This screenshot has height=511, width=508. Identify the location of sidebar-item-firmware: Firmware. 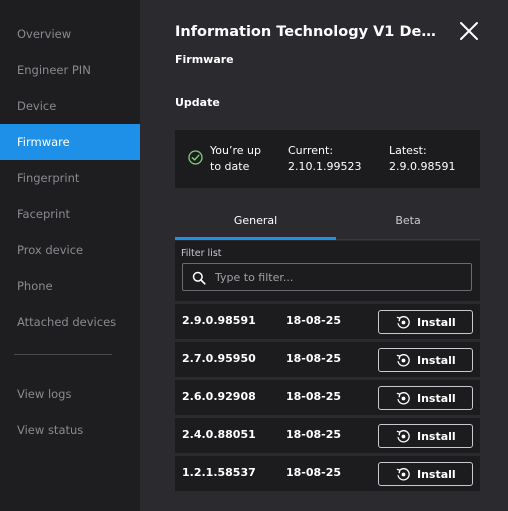
(70, 142).